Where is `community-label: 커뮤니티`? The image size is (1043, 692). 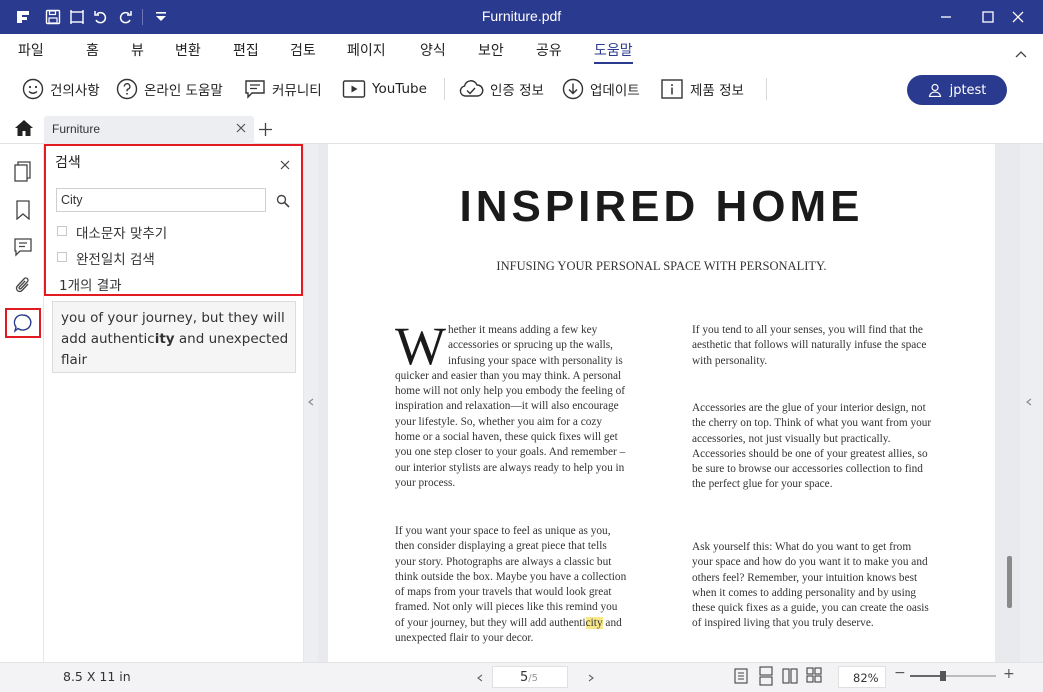 community-label: 커뮤니티 is located at coordinates (297, 91).